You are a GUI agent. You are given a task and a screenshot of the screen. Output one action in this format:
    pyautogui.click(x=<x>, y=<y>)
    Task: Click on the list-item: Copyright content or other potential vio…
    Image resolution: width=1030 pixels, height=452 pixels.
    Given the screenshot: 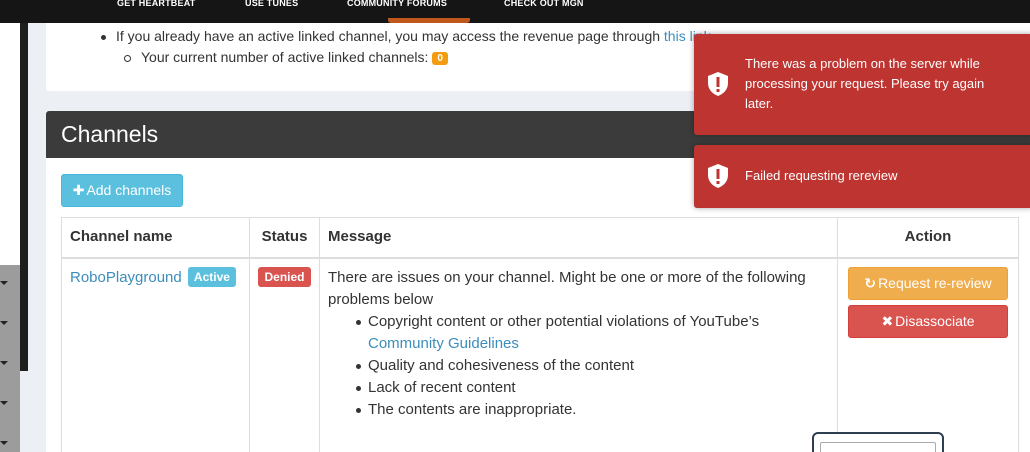 What is the action you would take?
    pyautogui.click(x=592, y=333)
    